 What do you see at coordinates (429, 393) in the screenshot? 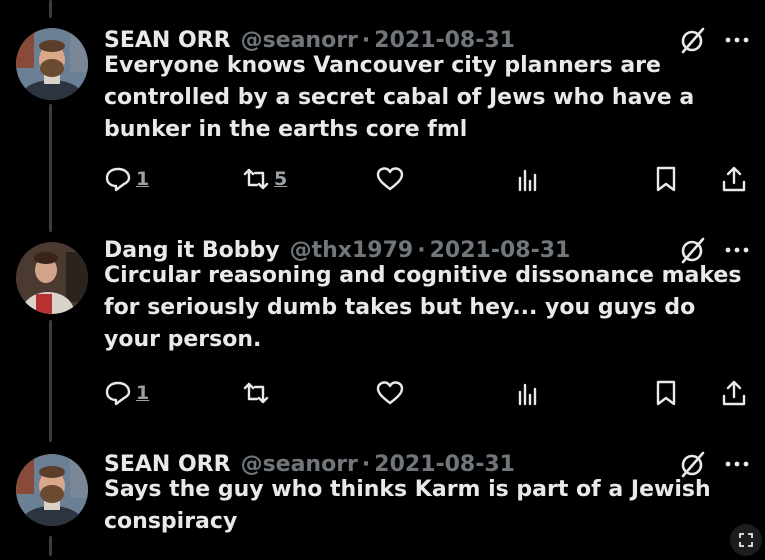
I see `action-bar: 1` at bounding box center [429, 393].